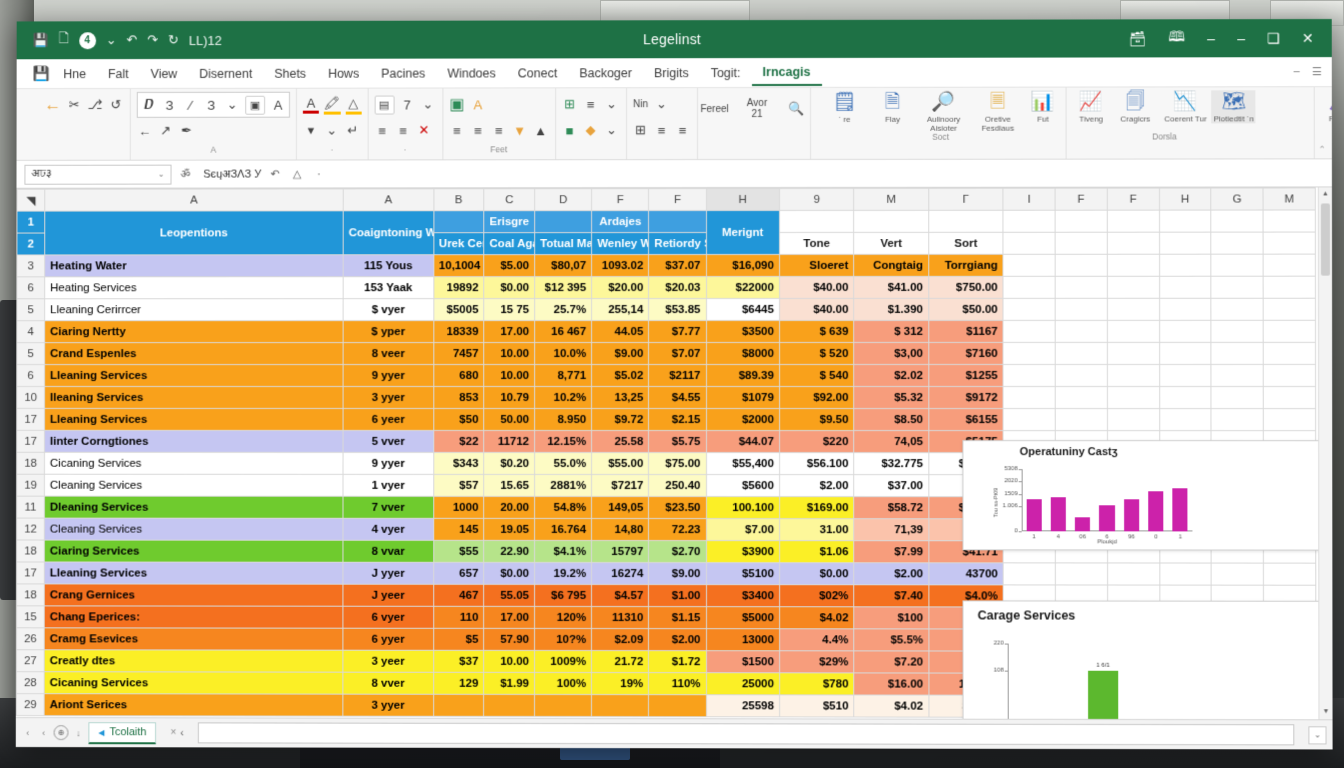  Describe the element at coordinates (563, 485) in the screenshot. I see `data-cell: 2881%` at that location.